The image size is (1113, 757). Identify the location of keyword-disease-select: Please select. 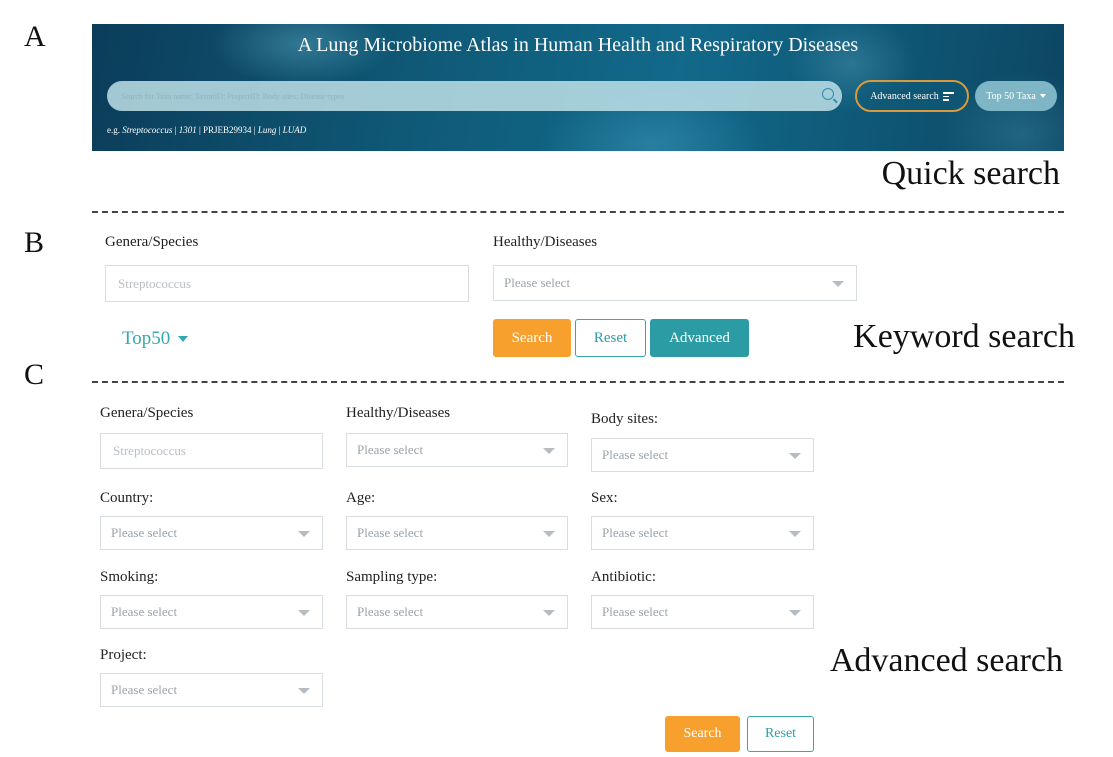
(675, 283).